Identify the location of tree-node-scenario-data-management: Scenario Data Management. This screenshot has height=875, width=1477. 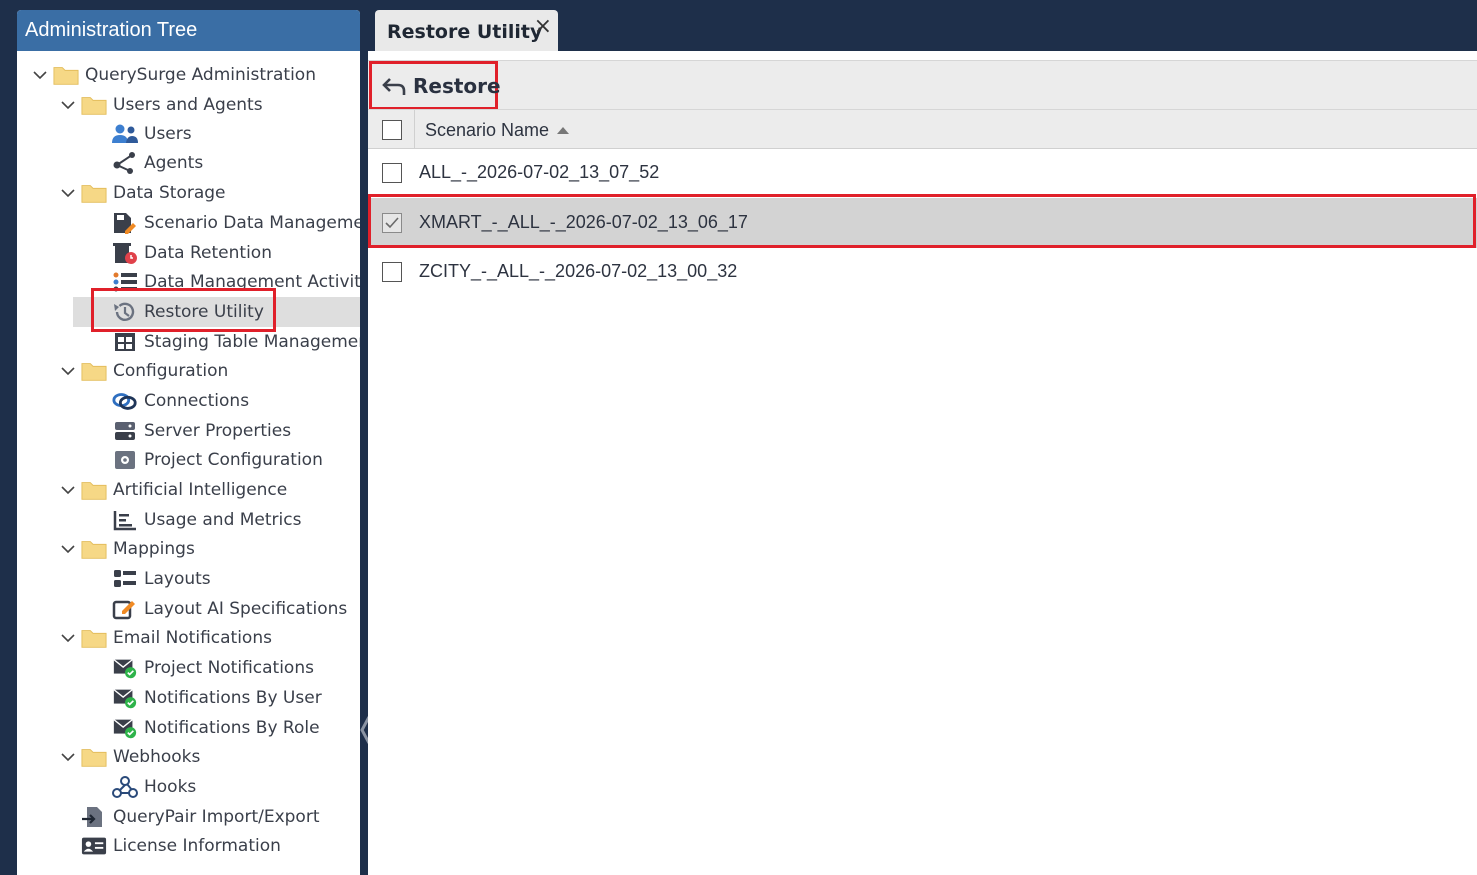
(188, 223).